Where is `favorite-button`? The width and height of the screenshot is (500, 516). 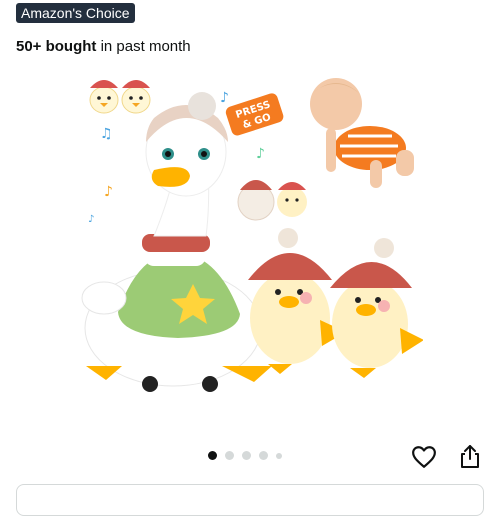 favorite-button is located at coordinates (424, 457).